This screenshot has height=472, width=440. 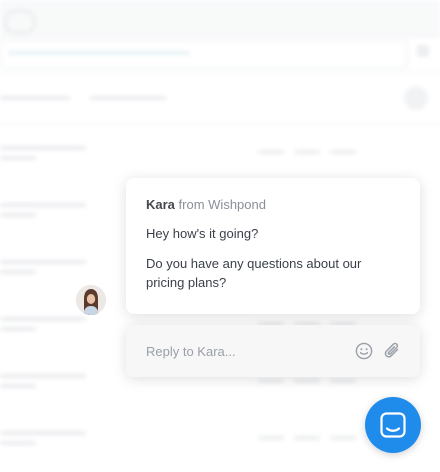 I want to click on reply-input, so click(x=246, y=351).